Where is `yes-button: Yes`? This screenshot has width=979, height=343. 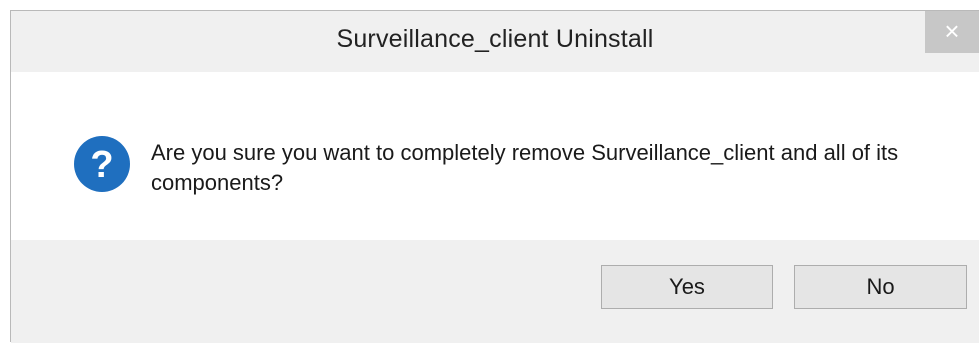 yes-button: Yes is located at coordinates (687, 287).